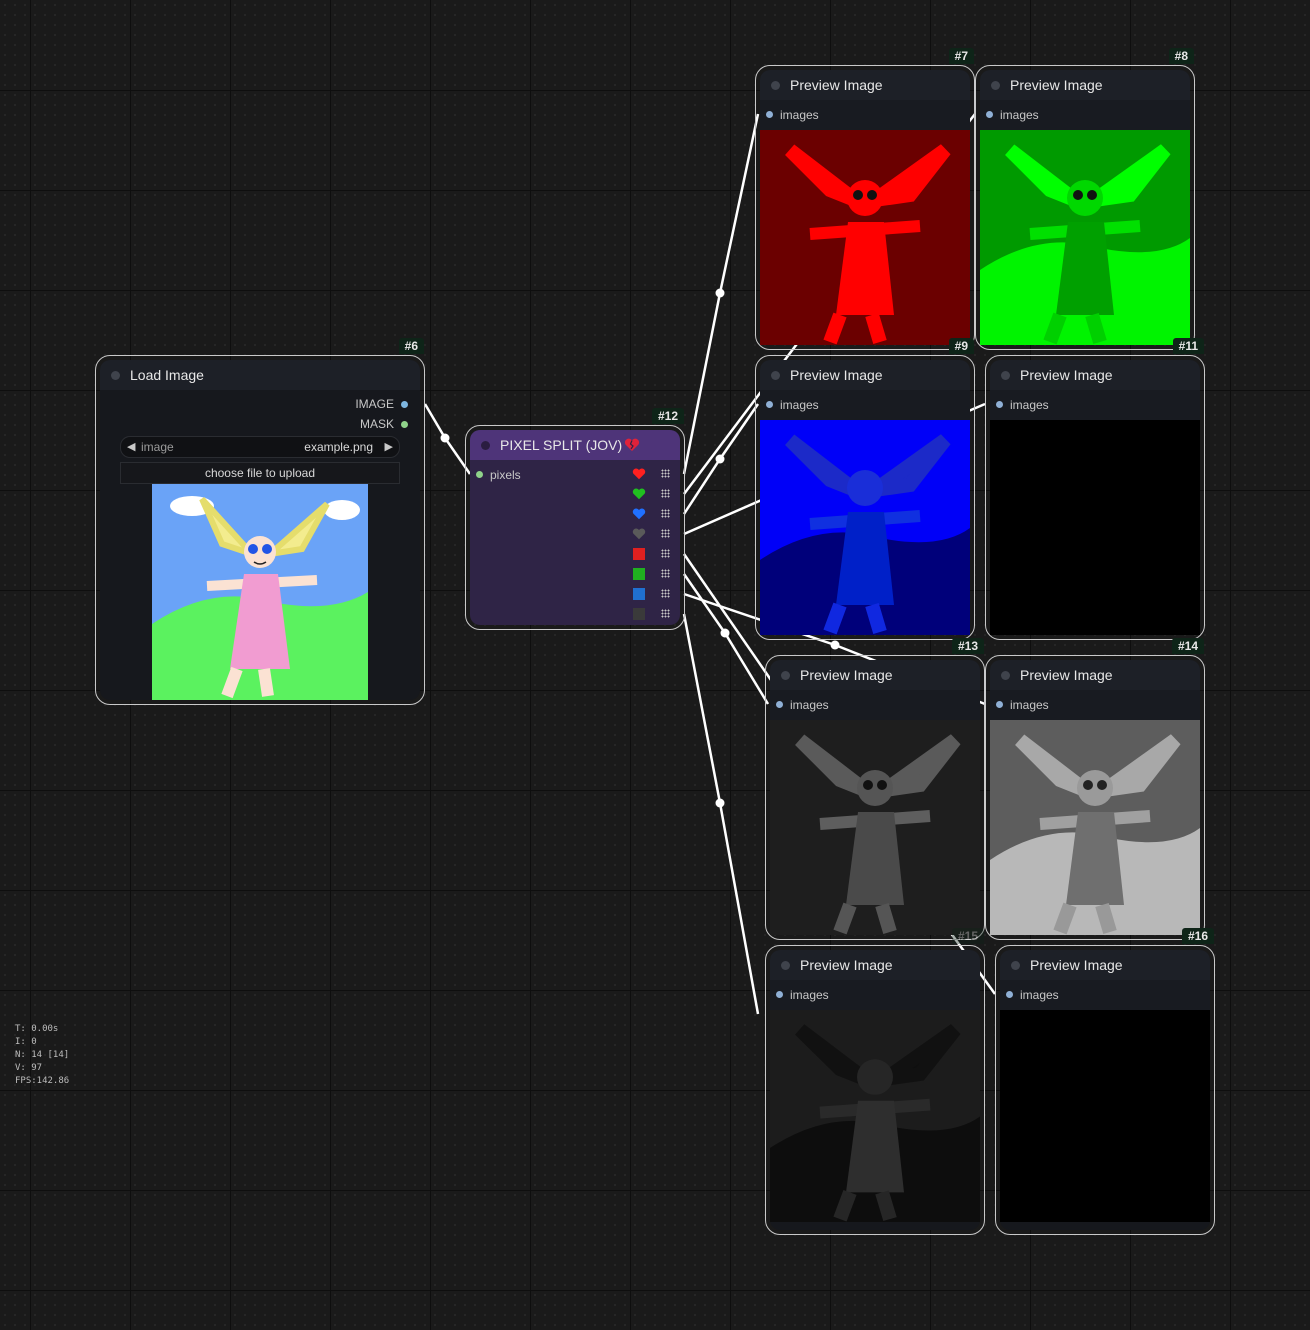 The image size is (1310, 1330). What do you see at coordinates (667, 416) in the screenshot?
I see `node-id-badge: #12` at bounding box center [667, 416].